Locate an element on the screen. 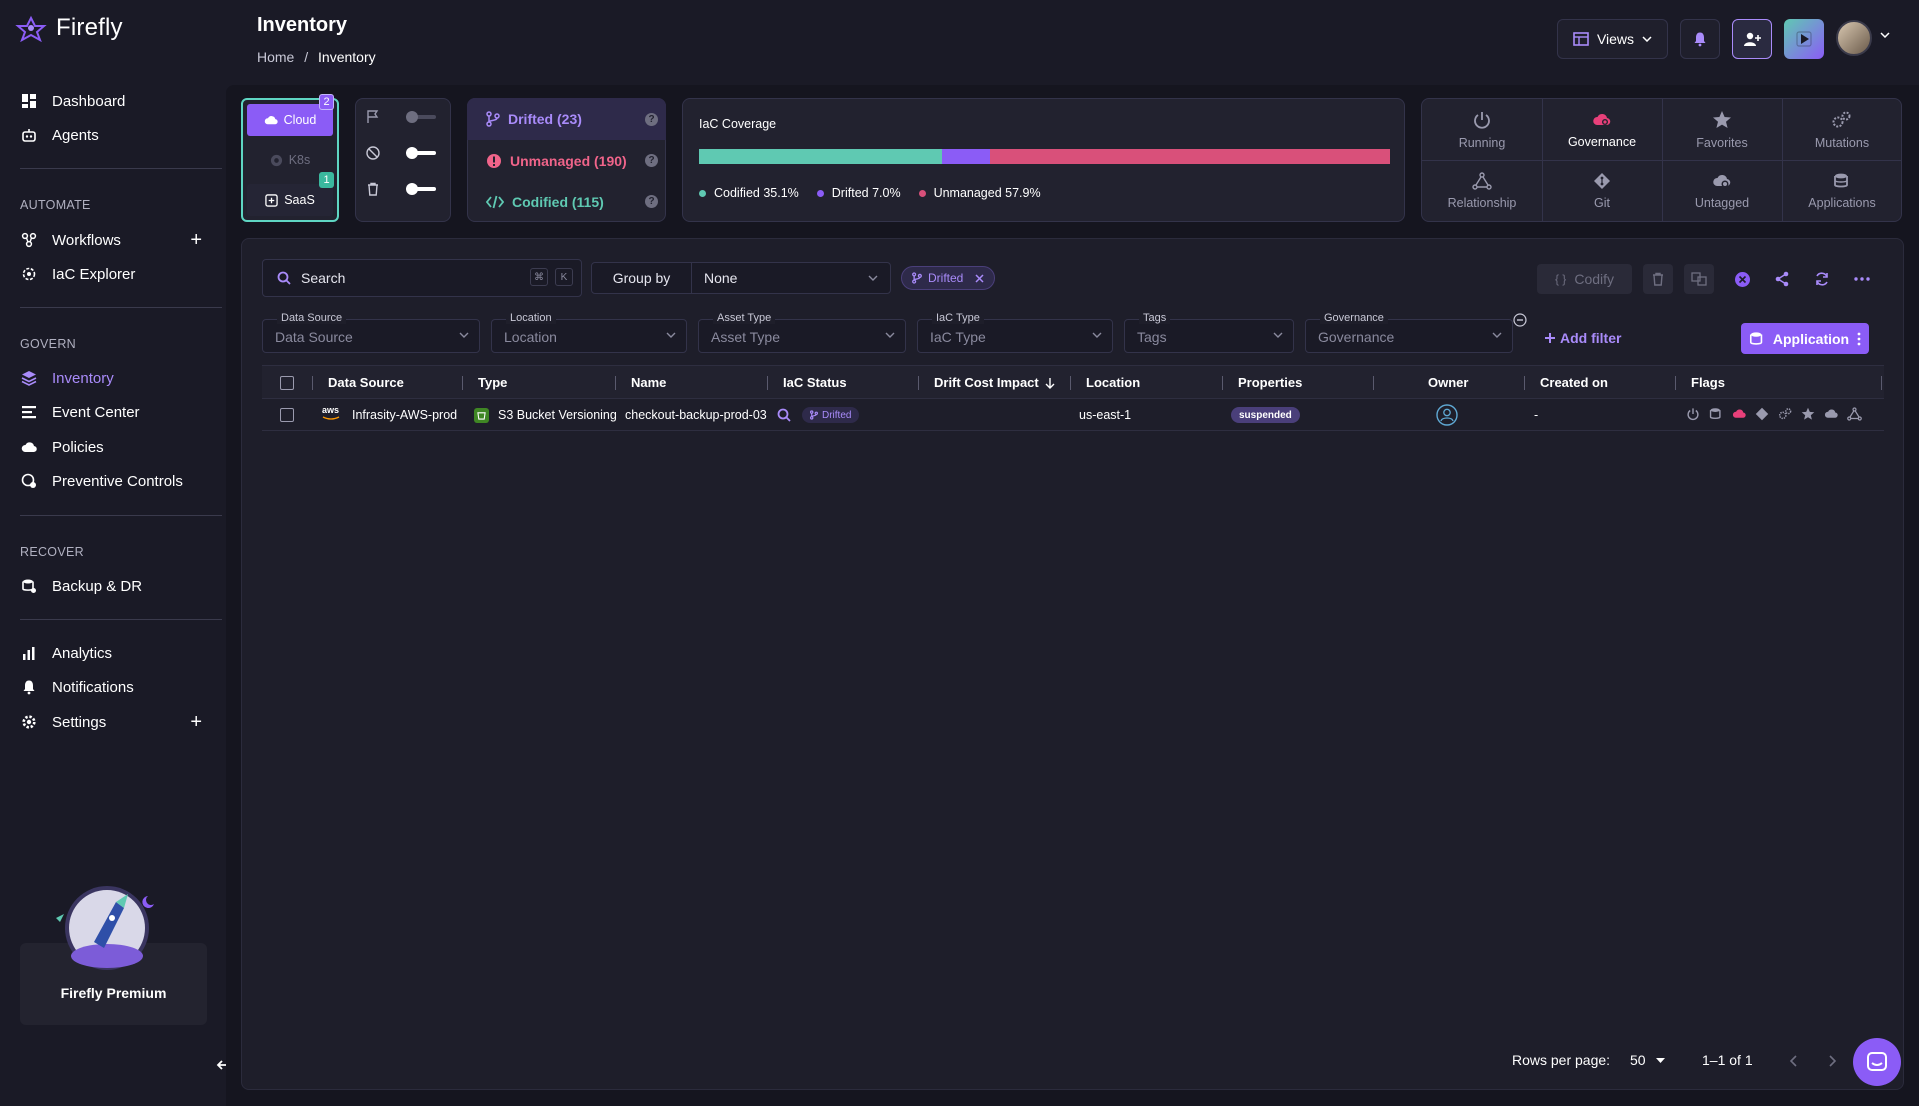  no-cost-toggle-row is located at coordinates (401, 153).